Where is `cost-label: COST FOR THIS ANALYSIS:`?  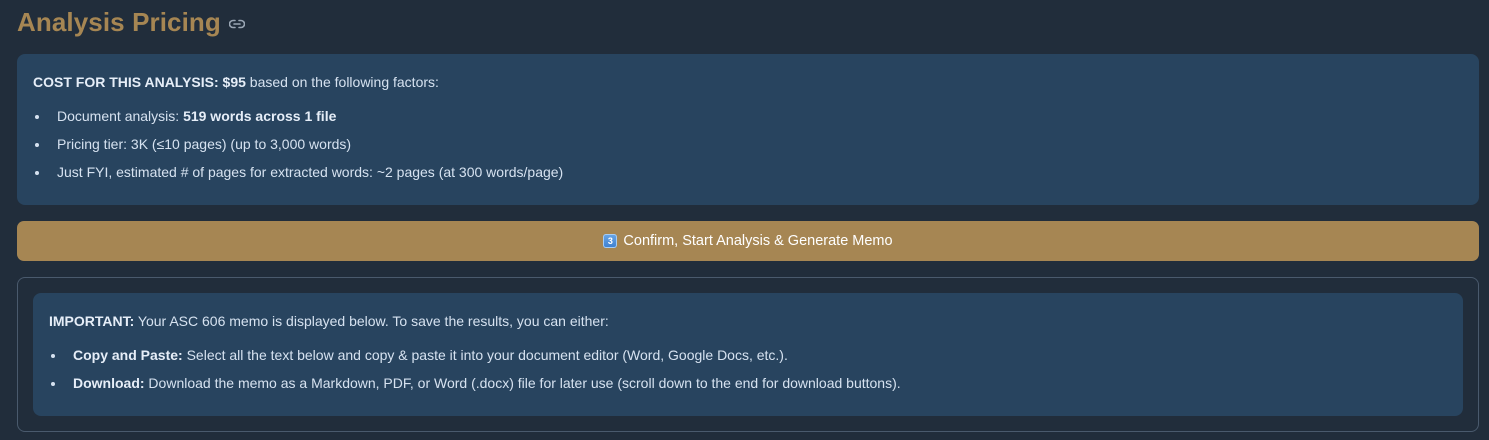
cost-label: COST FOR THIS ANALYSIS: is located at coordinates (126, 82).